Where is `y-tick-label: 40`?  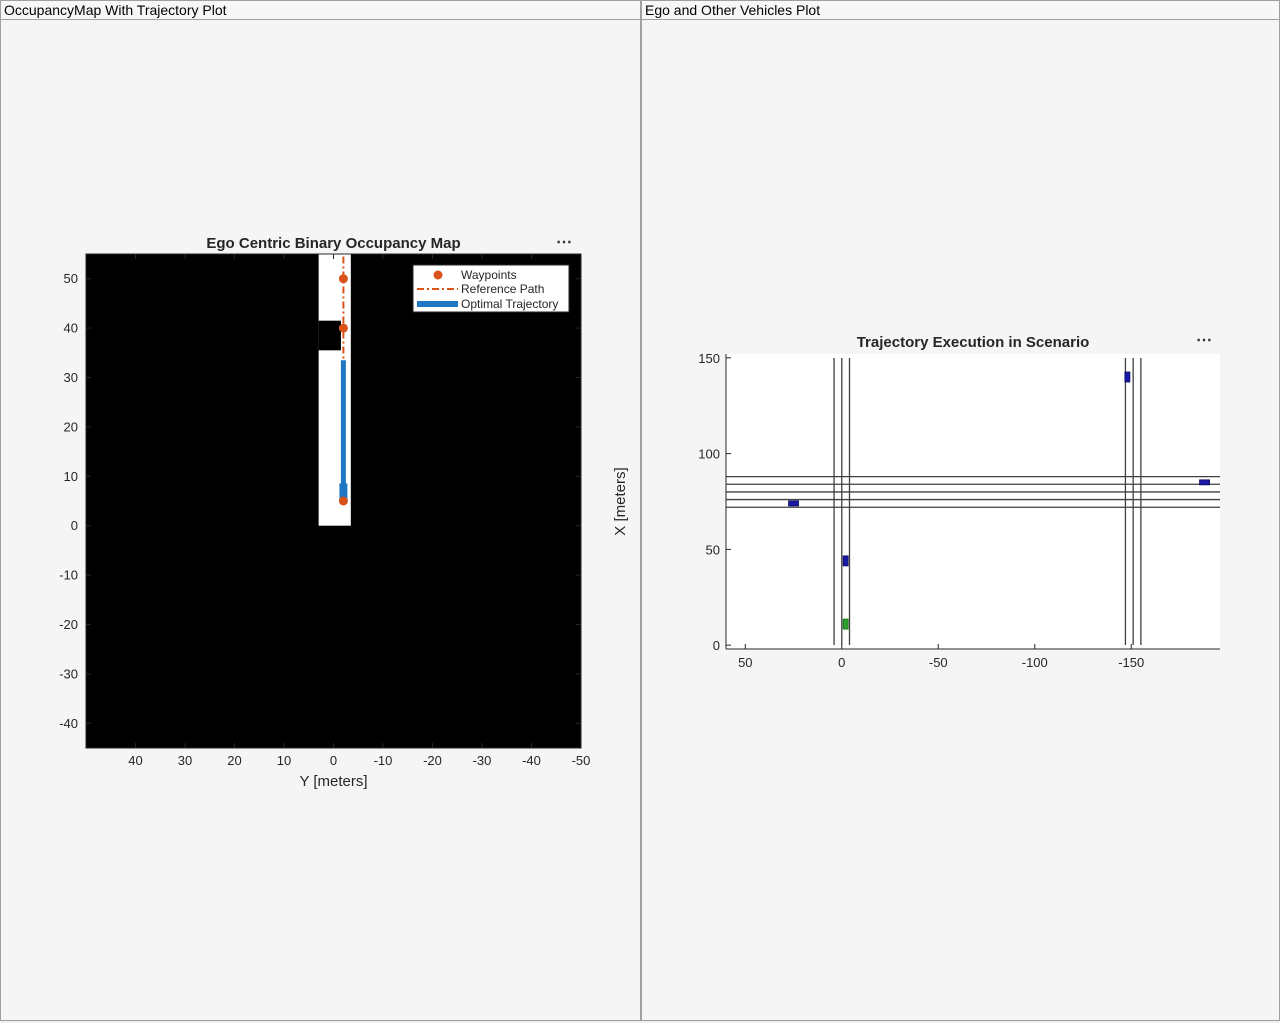 y-tick-label: 40 is located at coordinates (71, 328).